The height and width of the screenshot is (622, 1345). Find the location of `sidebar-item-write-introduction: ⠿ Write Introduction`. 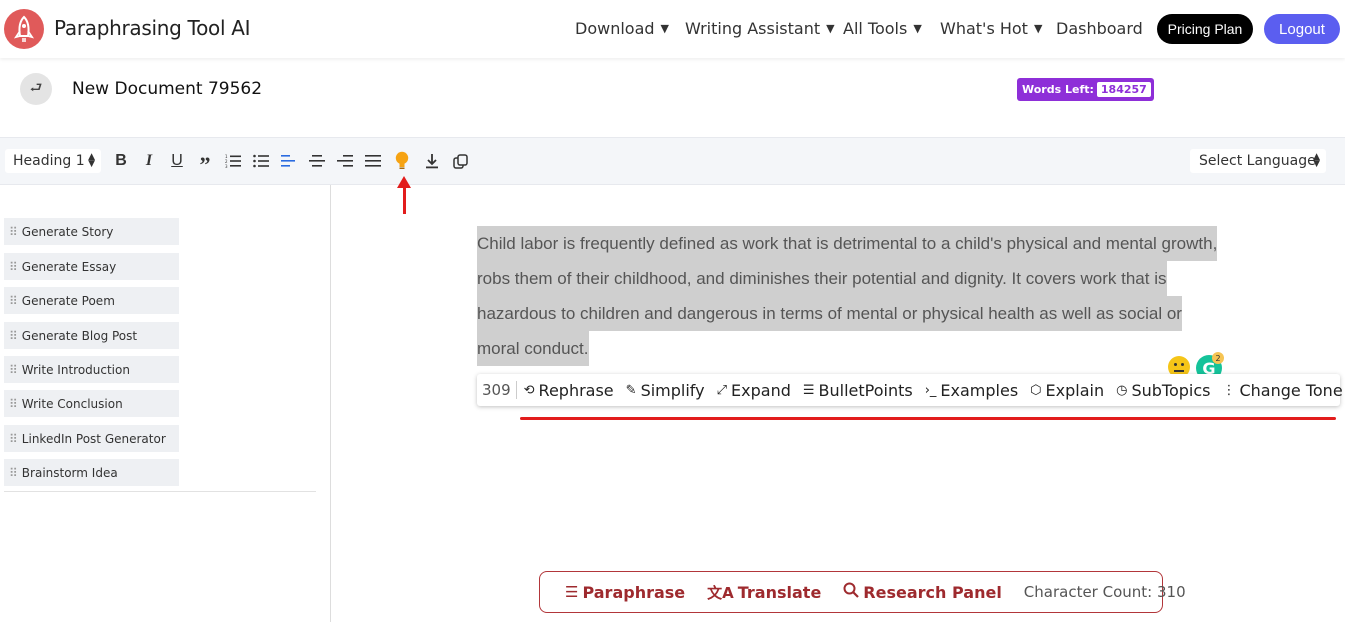

sidebar-item-write-introduction: ⠿ Write Introduction is located at coordinates (91, 369).